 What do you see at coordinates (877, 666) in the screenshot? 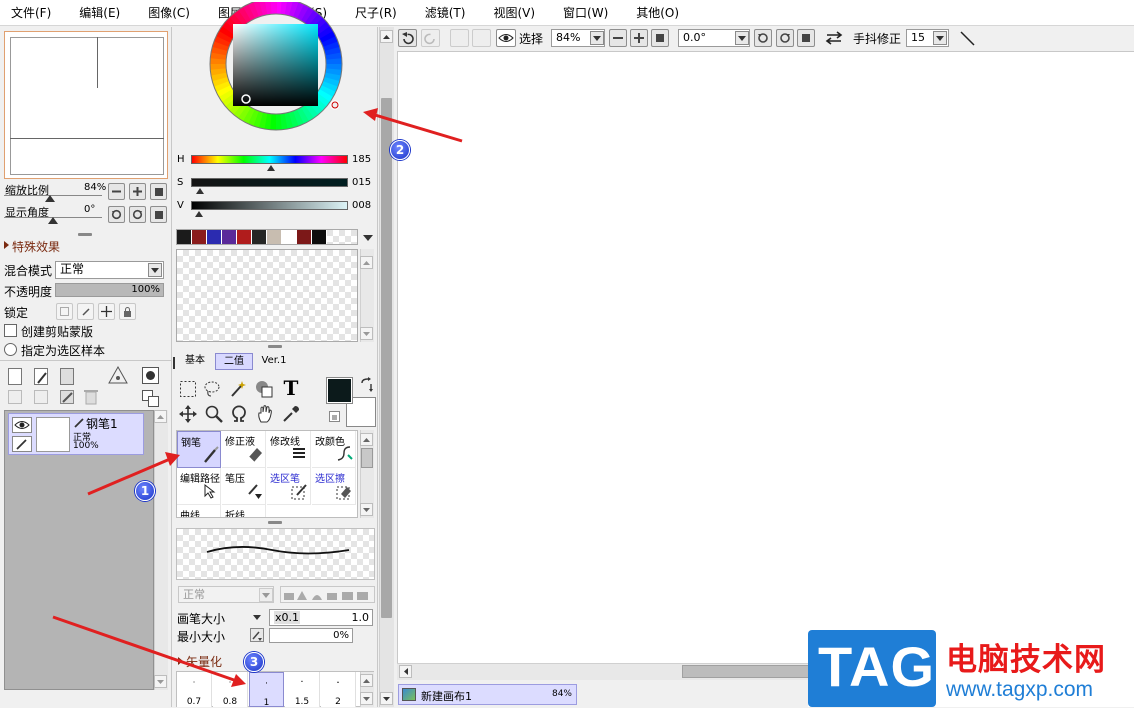
I see `watermark-badge-text: TAG` at bounding box center [877, 666].